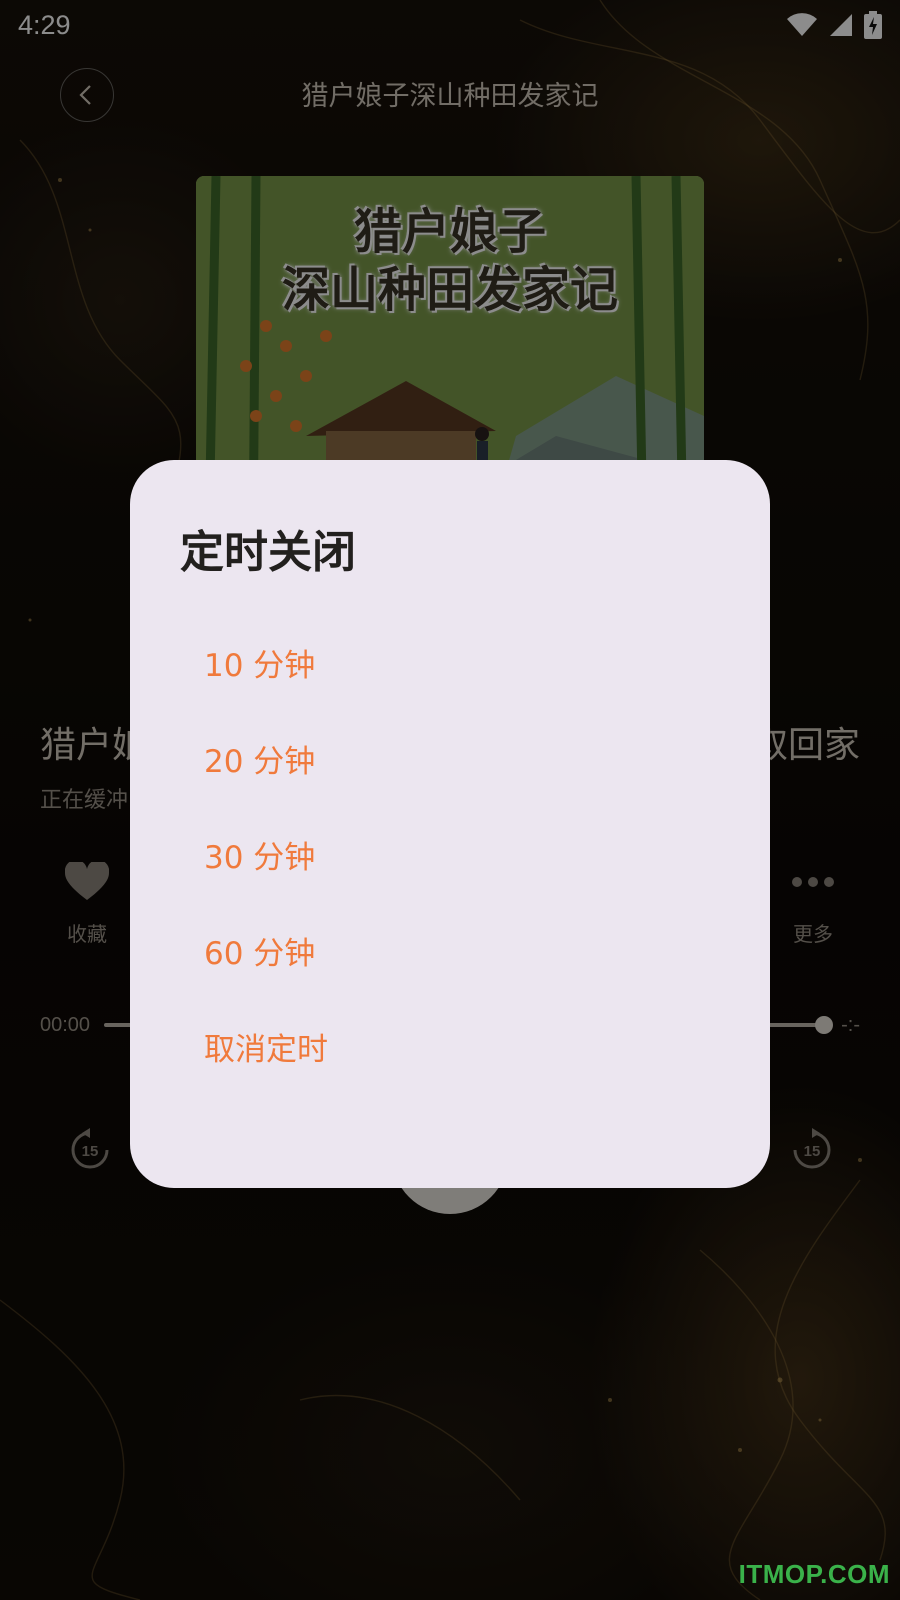  Describe the element at coordinates (814, 1574) in the screenshot. I see `watermark: ITMOP.COM` at that location.